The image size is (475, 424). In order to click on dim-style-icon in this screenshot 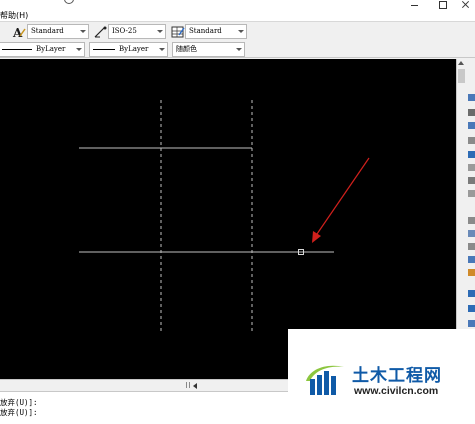, I will do `click(101, 32)`.